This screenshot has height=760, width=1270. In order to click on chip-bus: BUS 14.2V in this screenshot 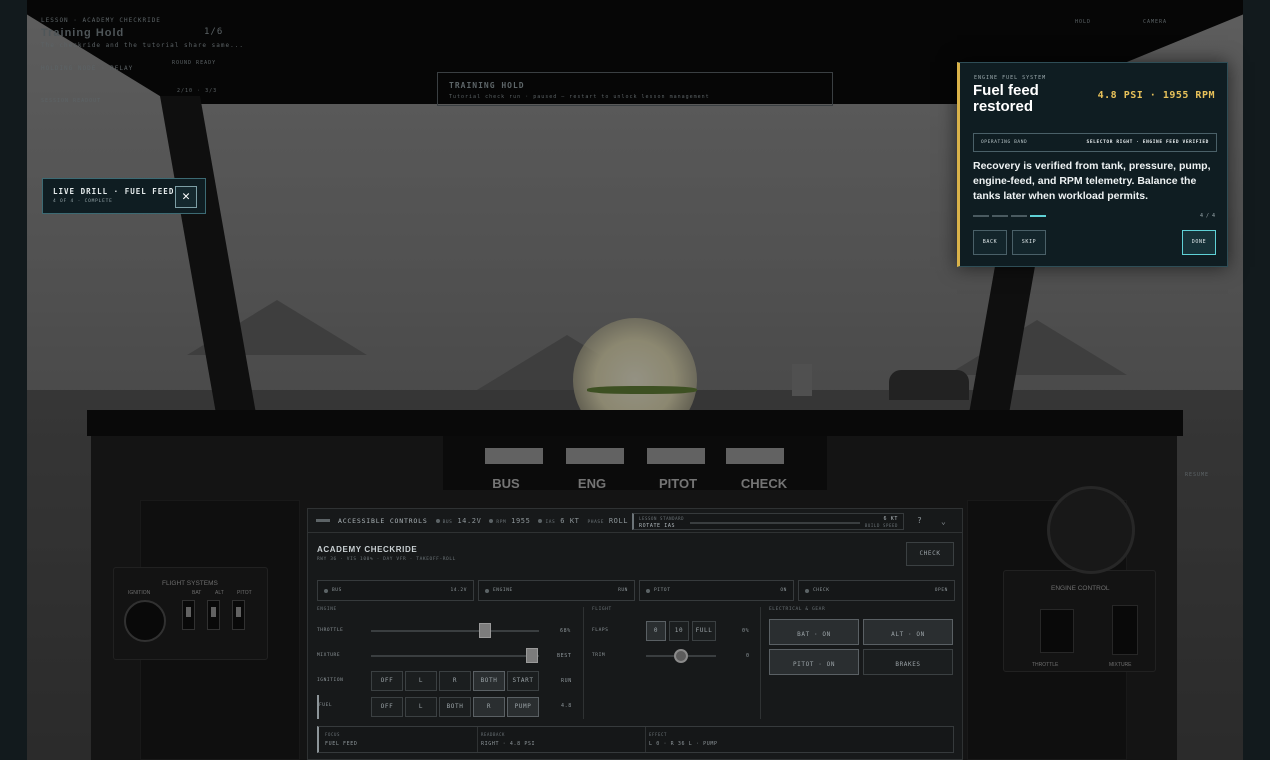, I will do `click(458, 520)`.